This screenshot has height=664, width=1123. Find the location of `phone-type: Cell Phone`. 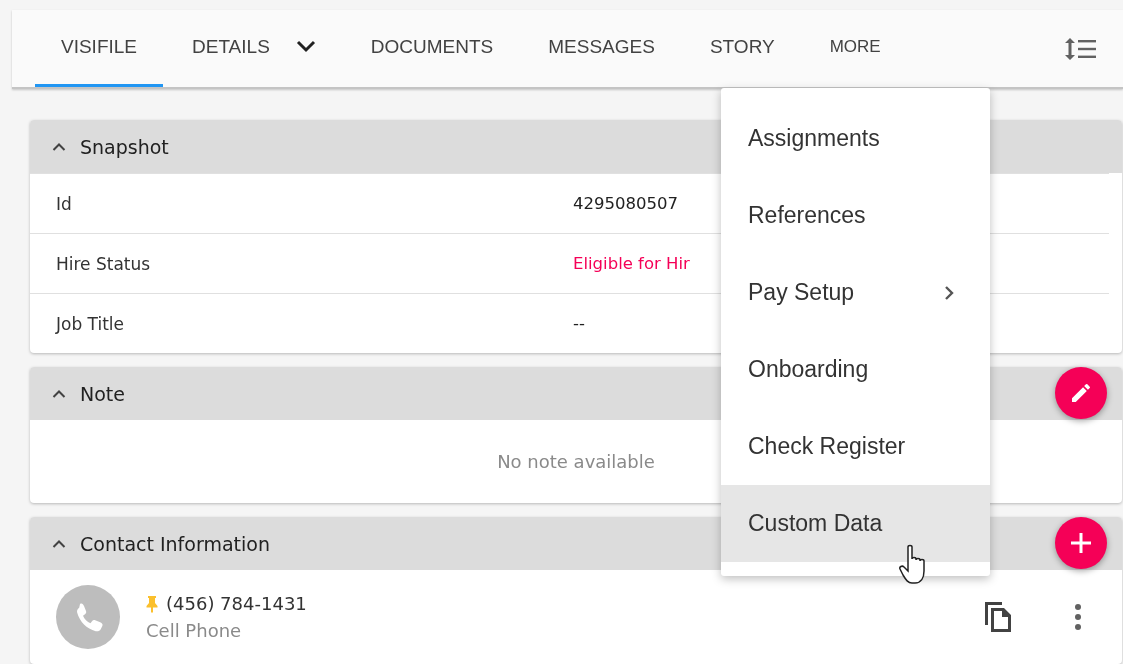

phone-type: Cell Phone is located at coordinates (194, 630).